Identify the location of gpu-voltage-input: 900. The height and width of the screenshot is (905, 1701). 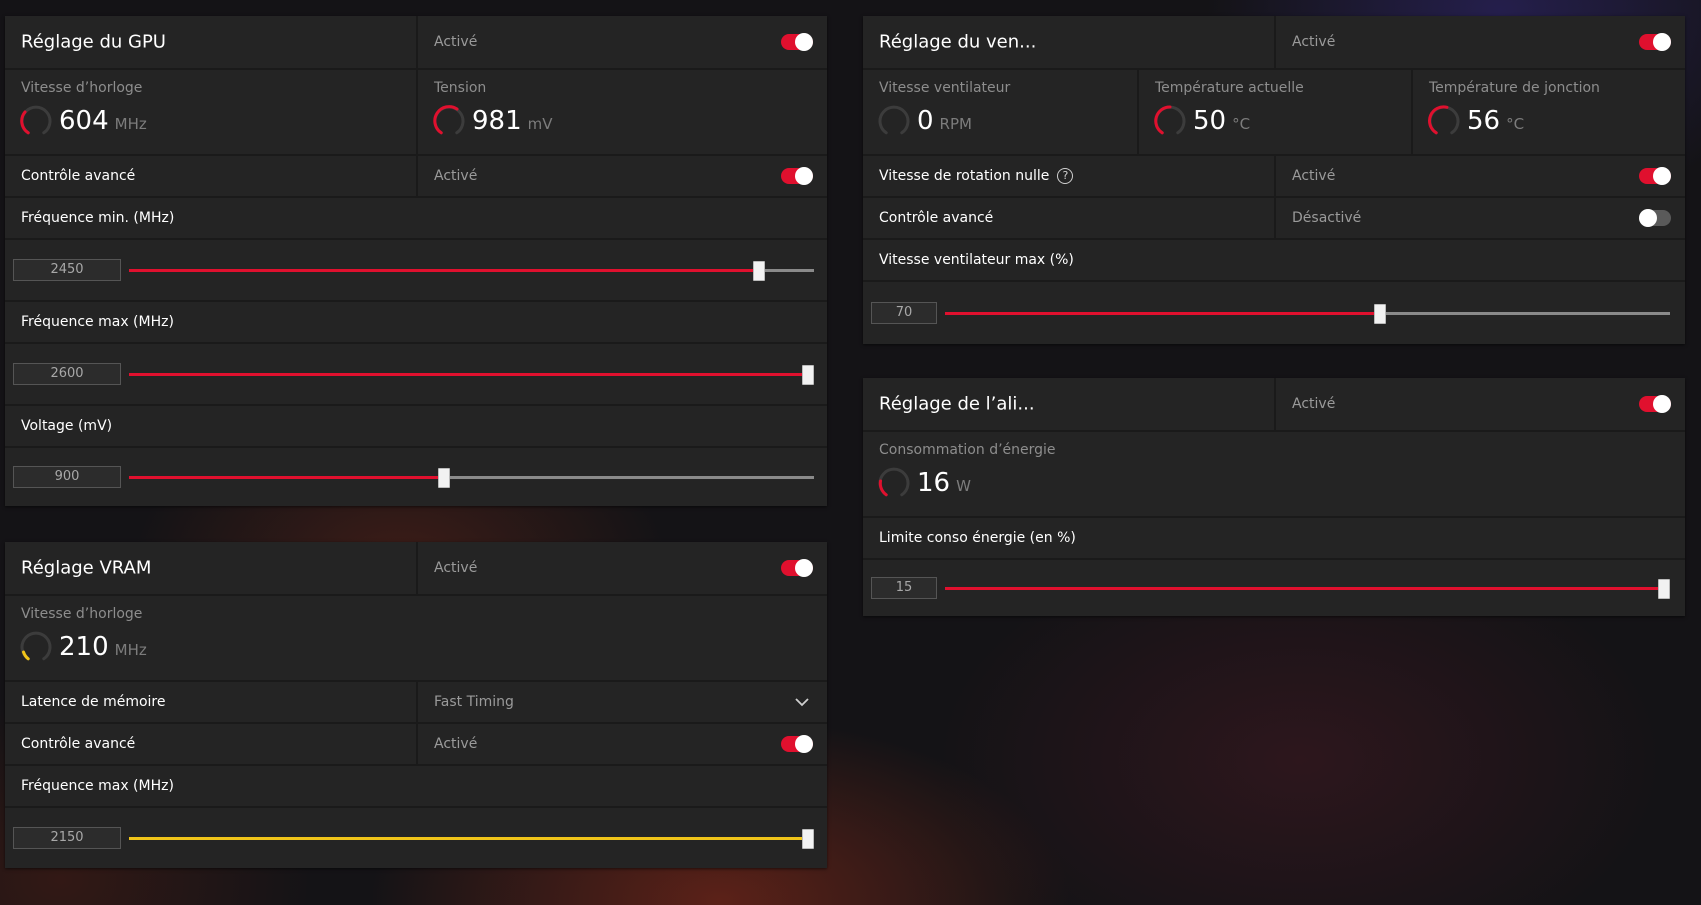
(67, 477).